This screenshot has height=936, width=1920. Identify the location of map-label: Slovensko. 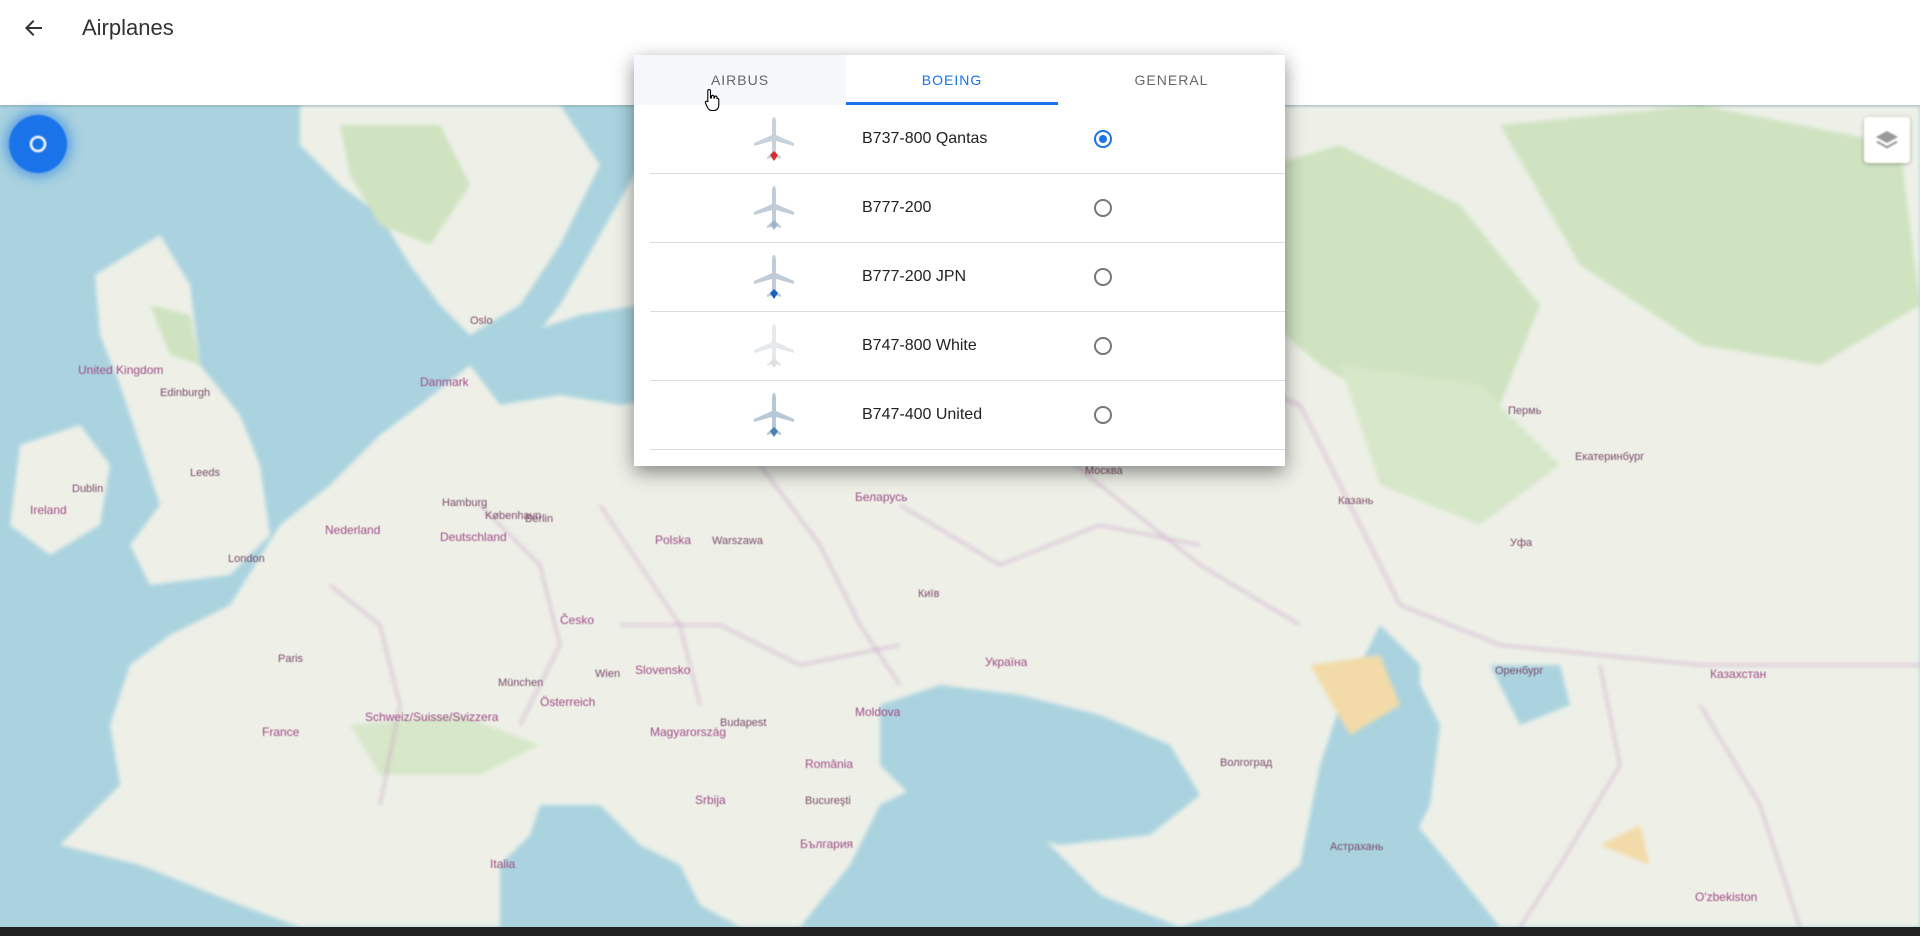
(663, 670).